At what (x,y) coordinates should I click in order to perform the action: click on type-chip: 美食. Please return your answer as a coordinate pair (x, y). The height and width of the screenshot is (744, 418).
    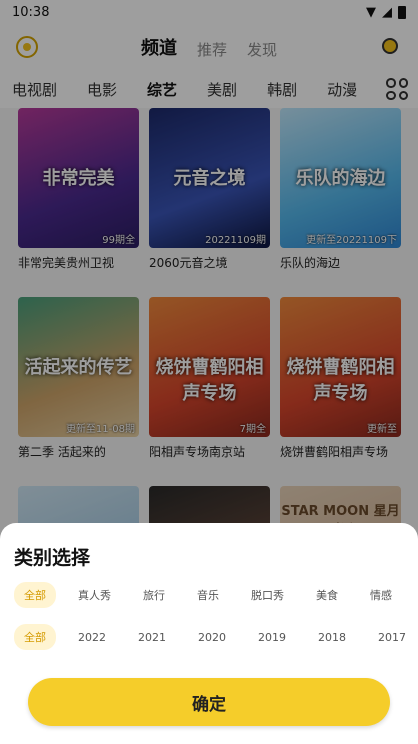
    Looking at the image, I should click on (327, 595).